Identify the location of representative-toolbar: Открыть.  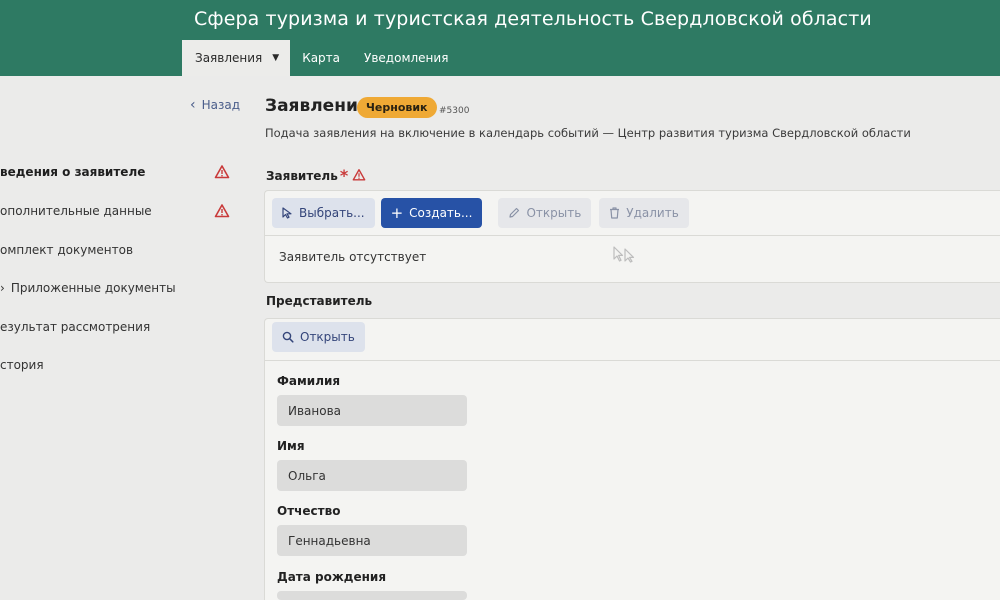
(318, 337).